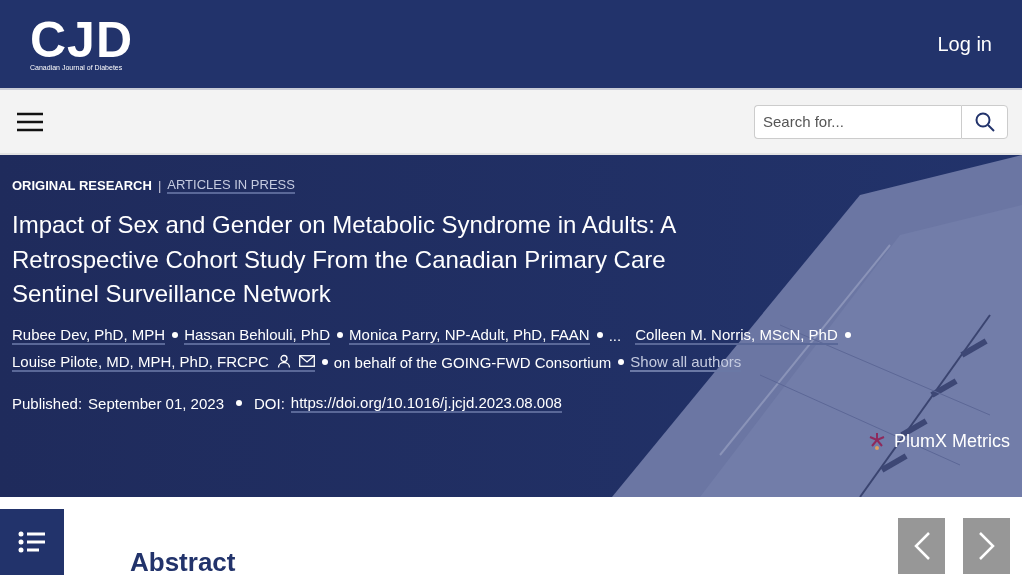  I want to click on metrics-link: PlumX Metrics, so click(939, 441).